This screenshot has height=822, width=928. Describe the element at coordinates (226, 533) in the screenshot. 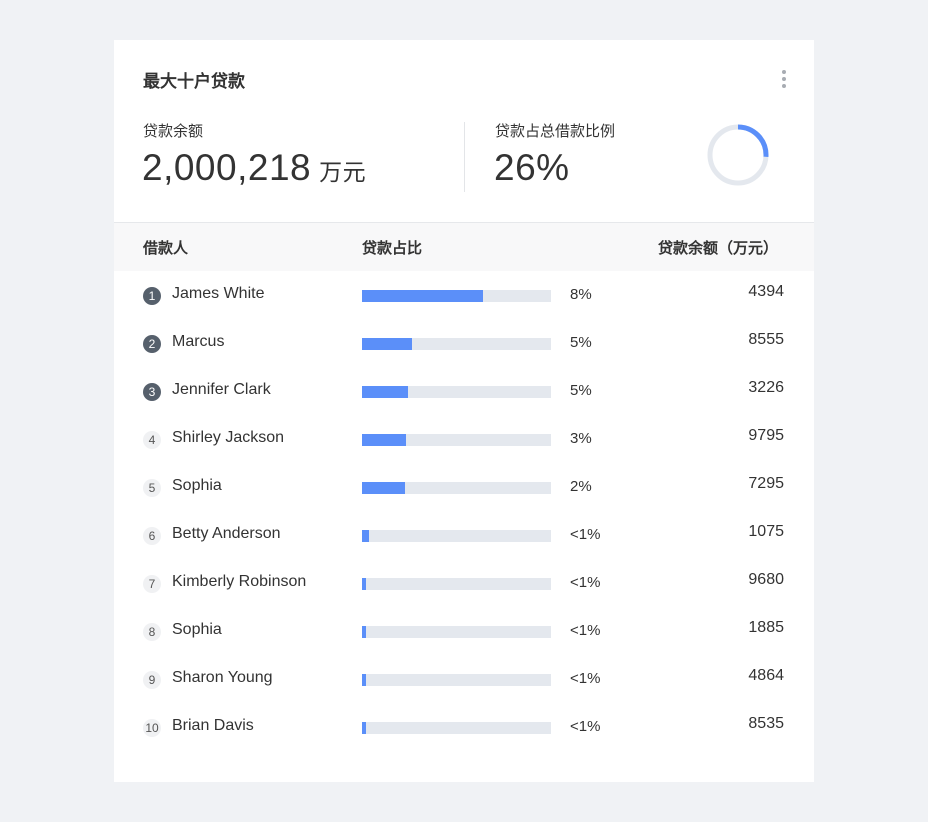

I see `borrower-name: Betty Anderson` at that location.